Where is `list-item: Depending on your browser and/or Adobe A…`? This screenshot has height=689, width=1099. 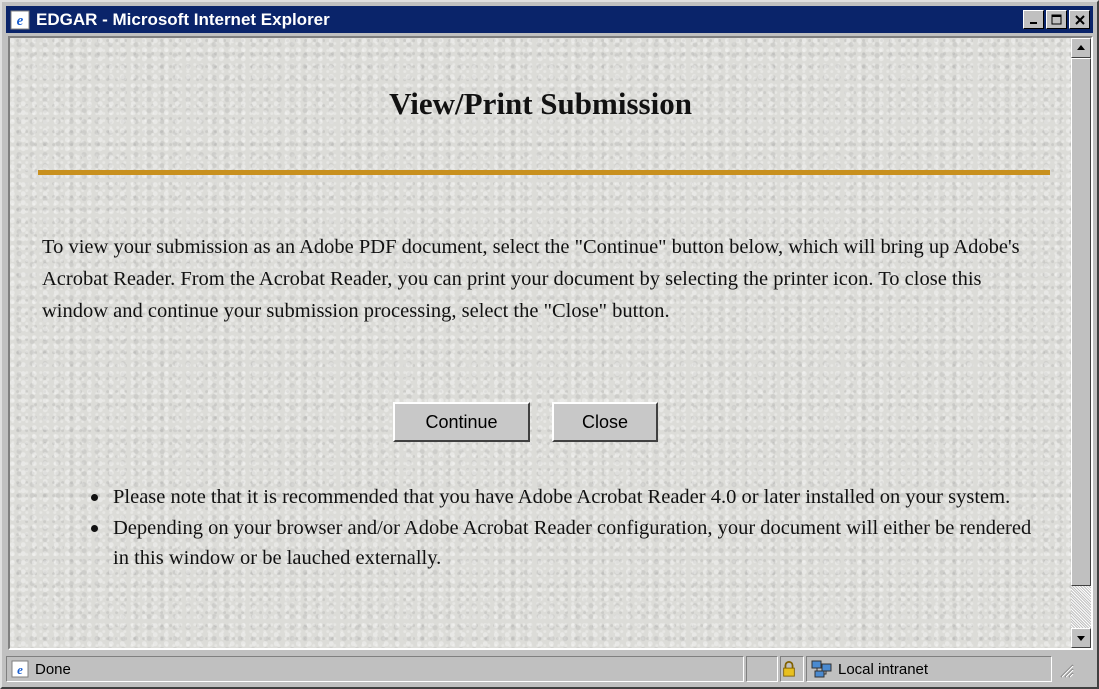
list-item: Depending on your browser and/or Adobe A… is located at coordinates (568, 543).